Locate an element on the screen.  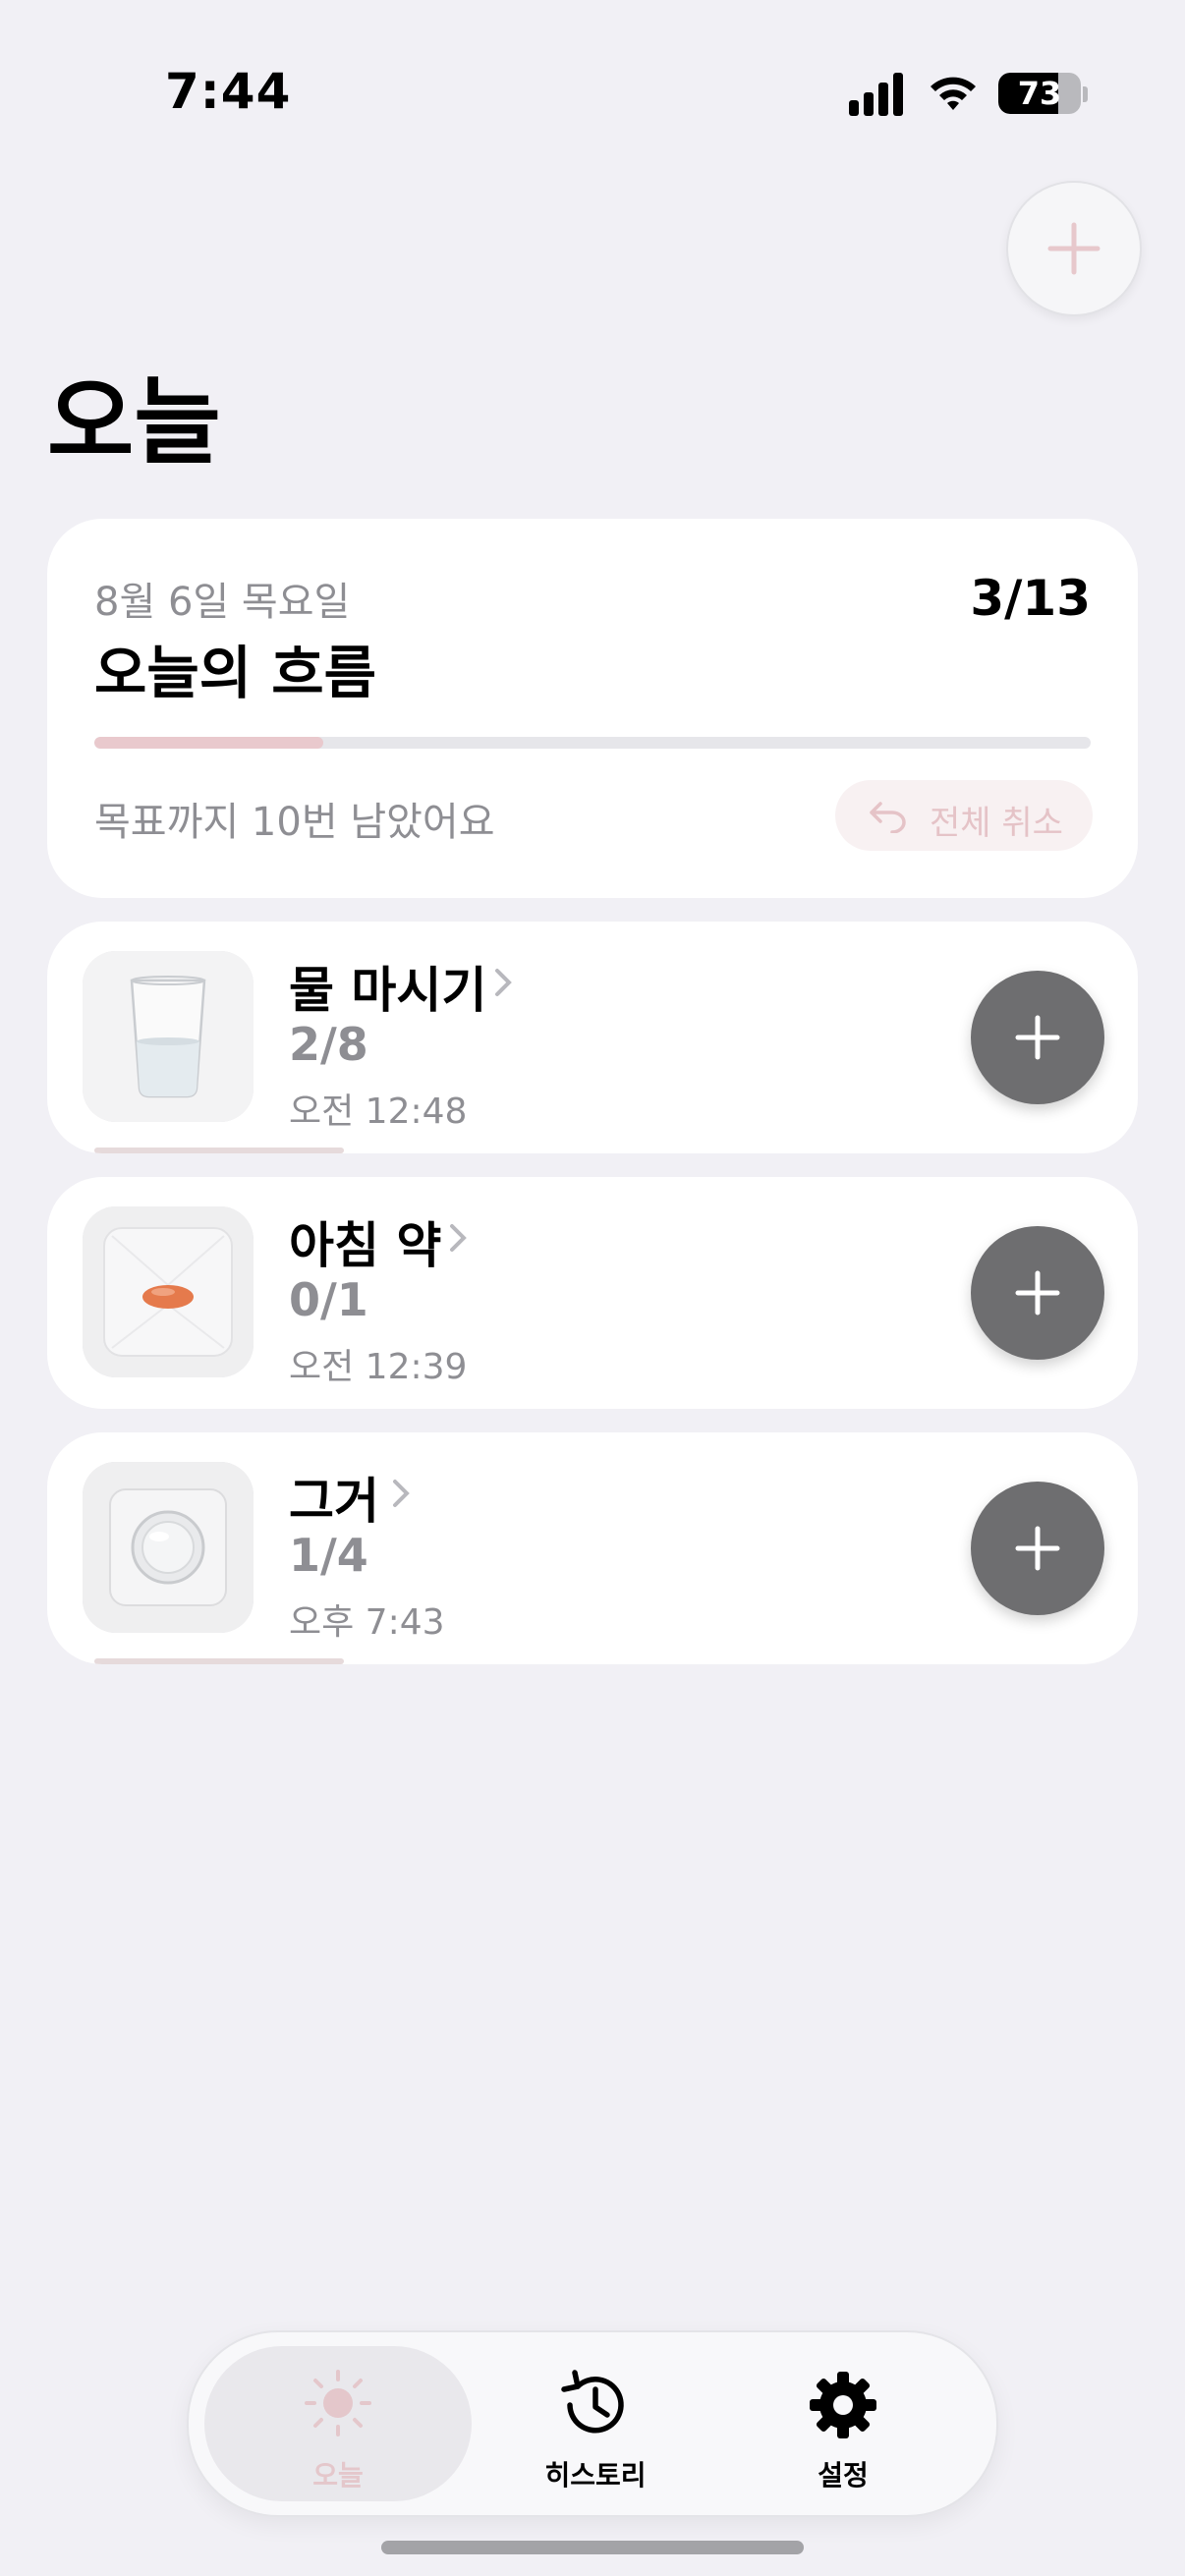
tab-today-label: 오늘 is located at coordinates (338, 2475).